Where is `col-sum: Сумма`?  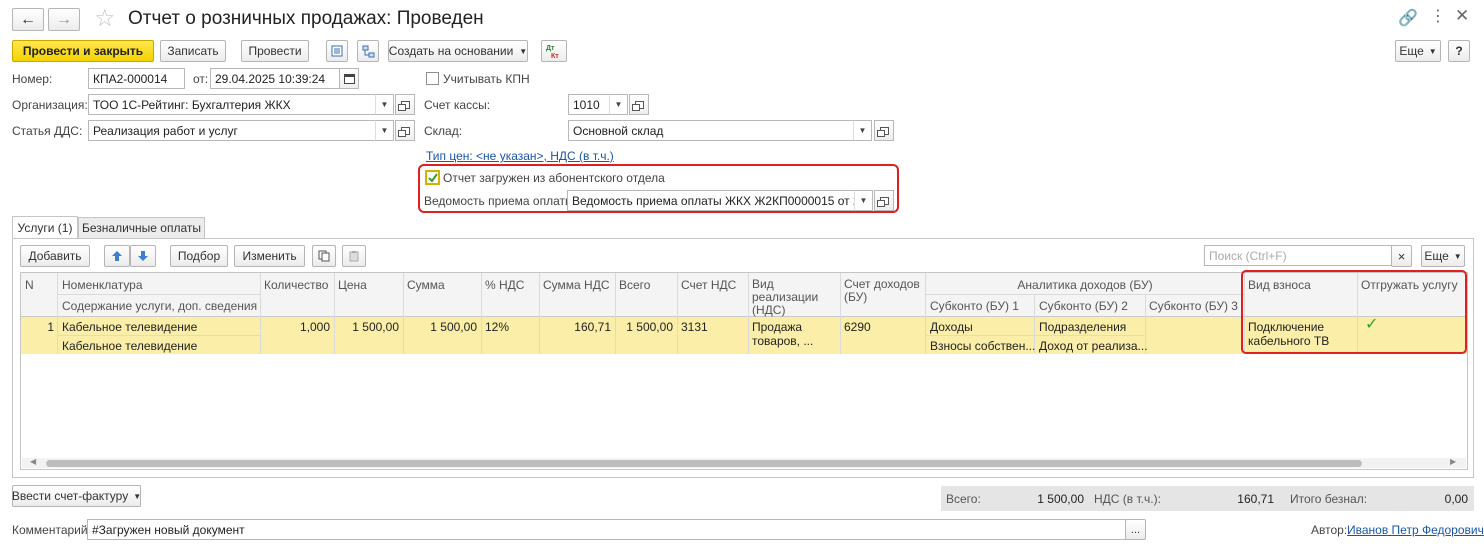 col-sum: Сумма is located at coordinates (426, 285).